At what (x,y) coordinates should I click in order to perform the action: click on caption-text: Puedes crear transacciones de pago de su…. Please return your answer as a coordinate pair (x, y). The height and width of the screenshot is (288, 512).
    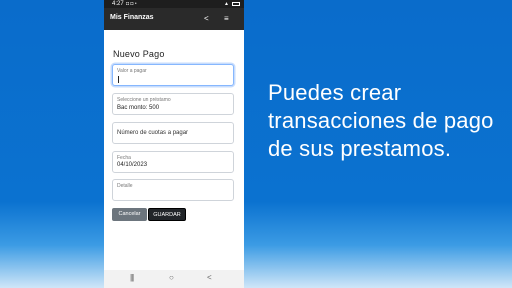
    Looking at the image, I should click on (381, 120).